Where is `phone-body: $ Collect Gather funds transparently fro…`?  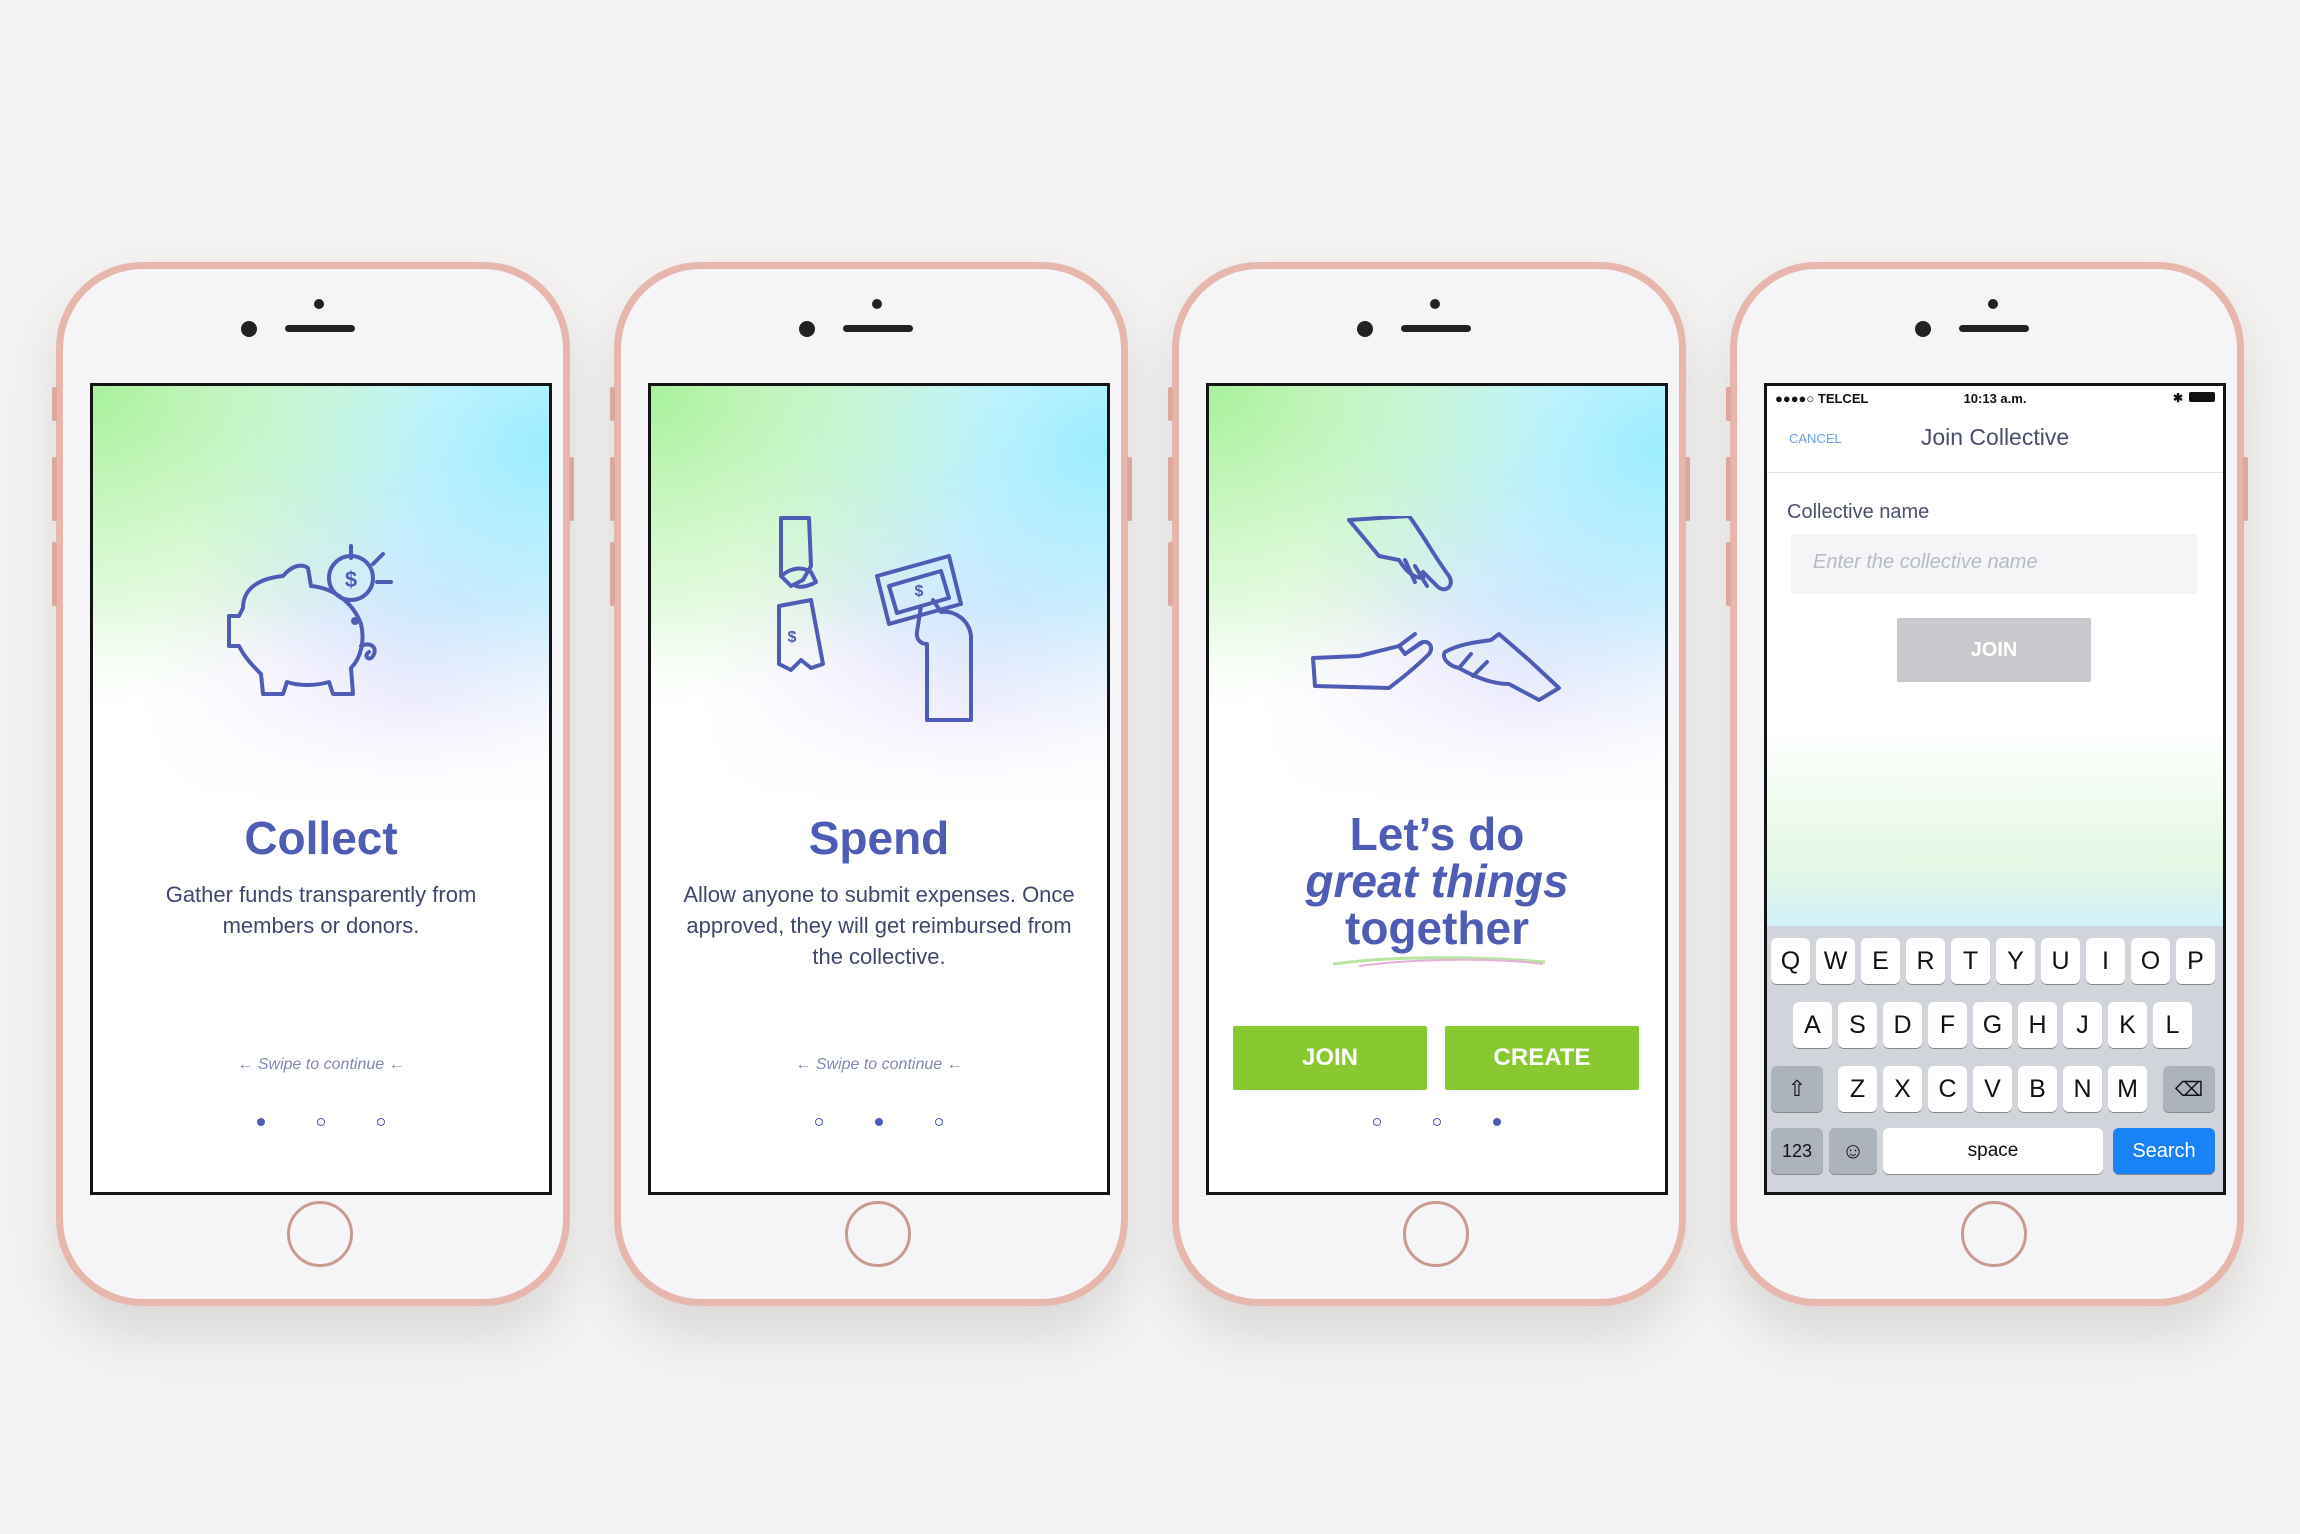 phone-body: $ Collect Gather funds transparently fro… is located at coordinates (313, 784).